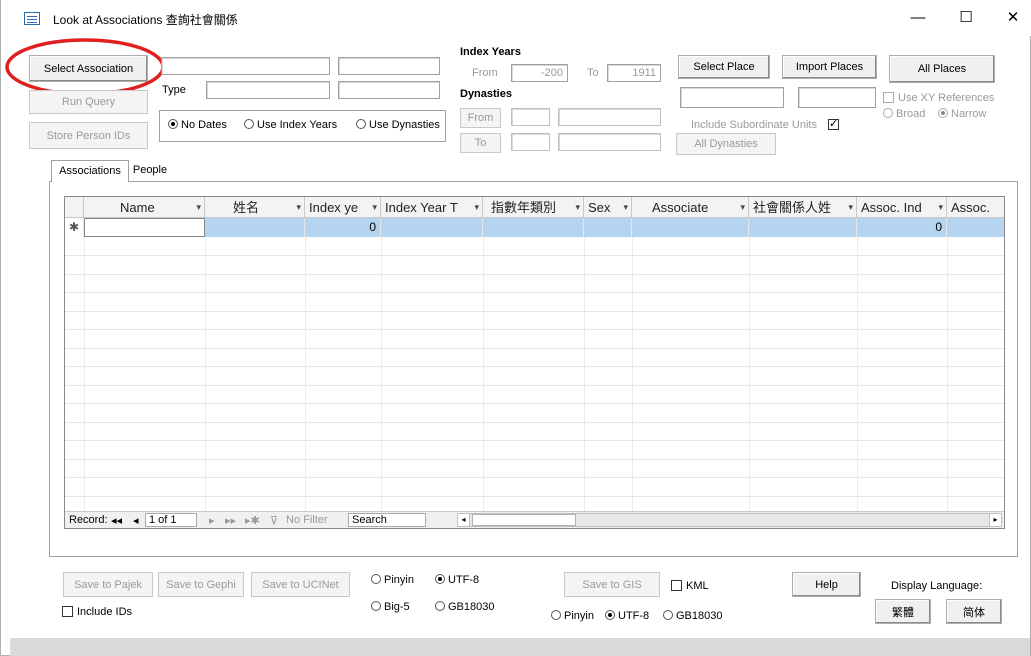 The width and height of the screenshot is (1031, 656). What do you see at coordinates (533, 207) in the screenshot?
I see `col-header-index-year-type-chn: 指數年類別 ▾` at bounding box center [533, 207].